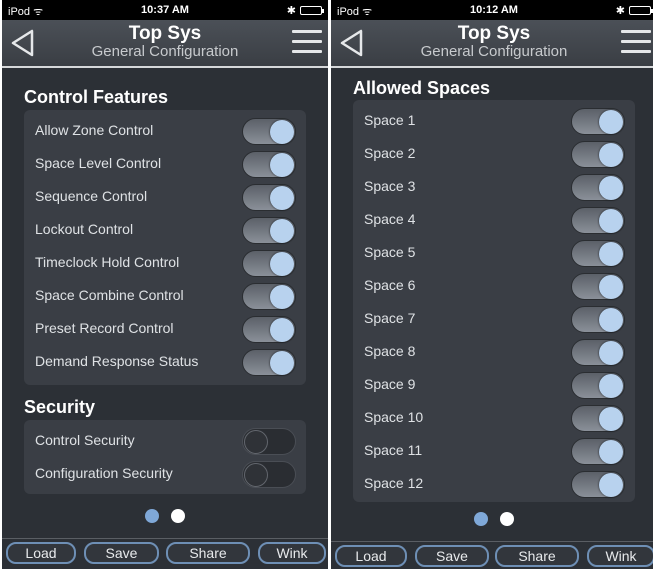  I want to click on setting-label: Space 10, so click(394, 417).